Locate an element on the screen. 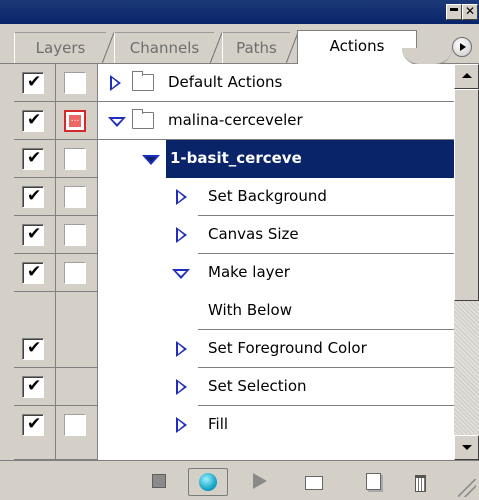 The height and width of the screenshot is (500, 479). command-row: ✔ Set Background is located at coordinates (227, 197).